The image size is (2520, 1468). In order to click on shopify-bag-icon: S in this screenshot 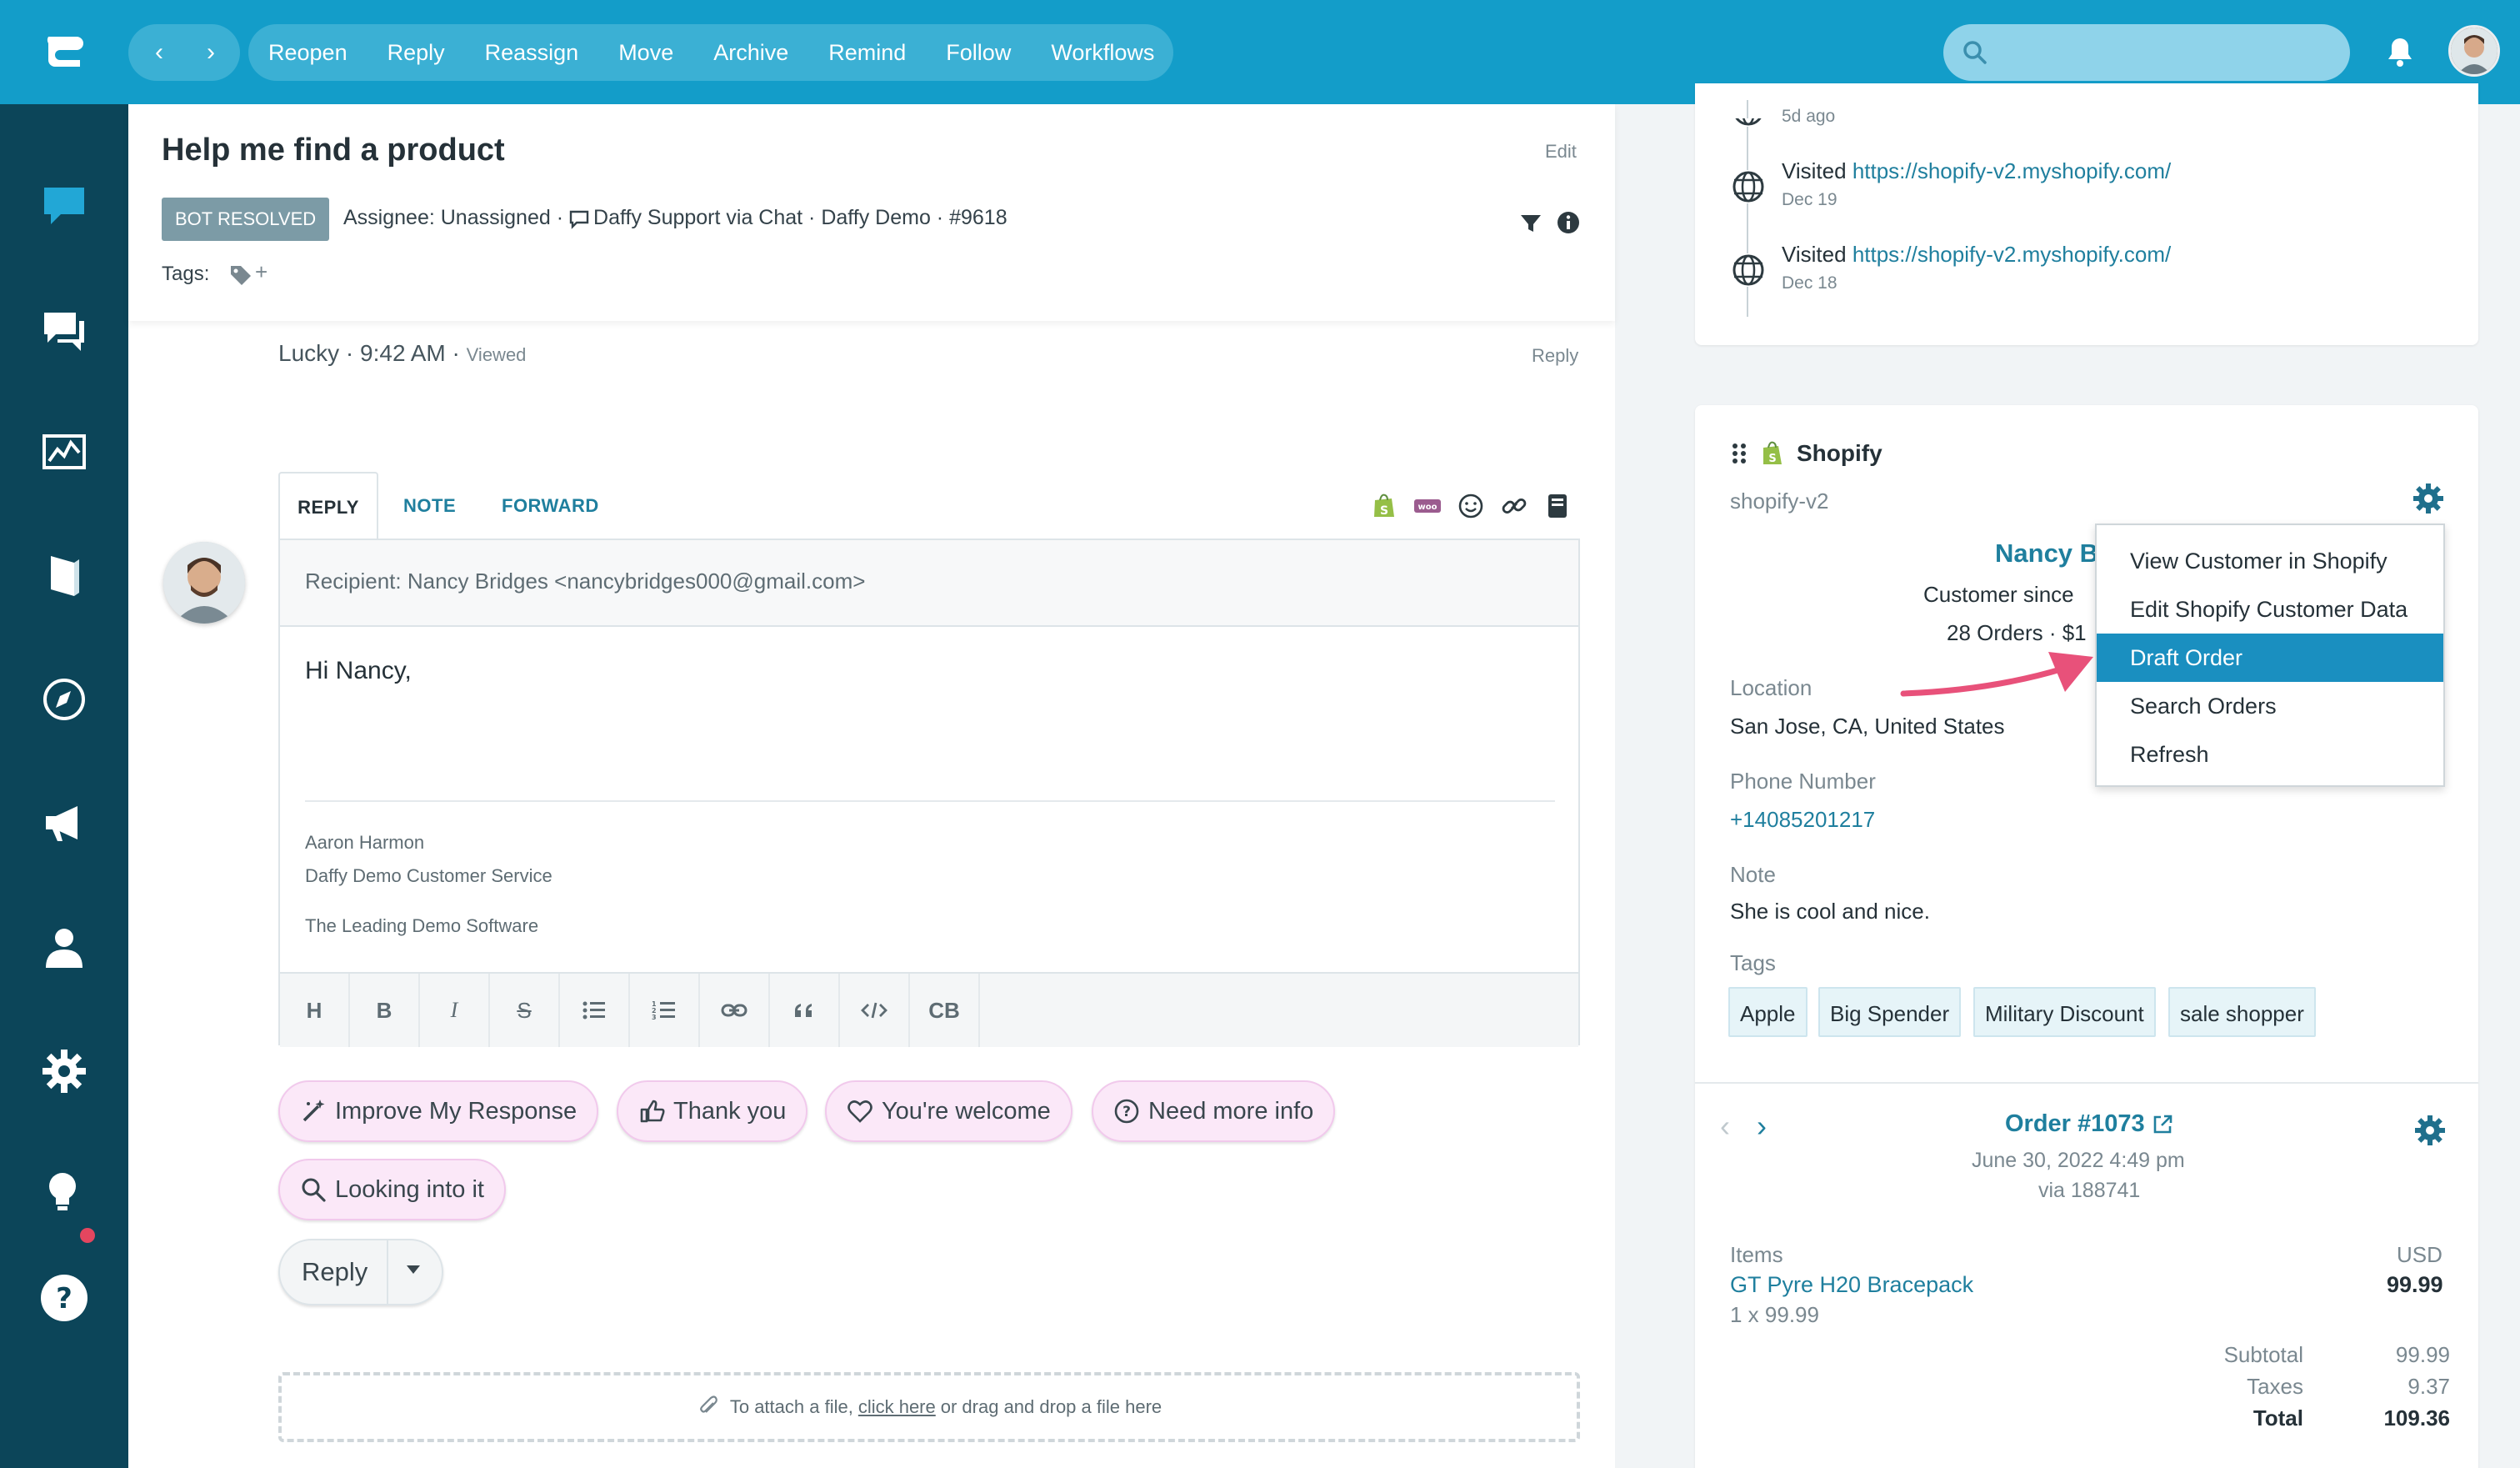, I will do `click(1384, 506)`.